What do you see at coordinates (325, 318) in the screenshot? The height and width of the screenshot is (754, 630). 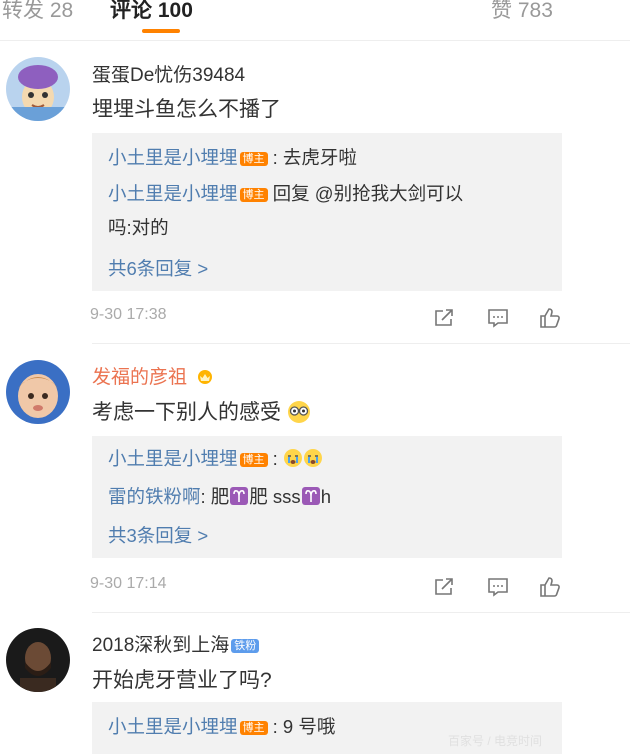 I see `comment-footer: 9-30 17:38` at bounding box center [325, 318].